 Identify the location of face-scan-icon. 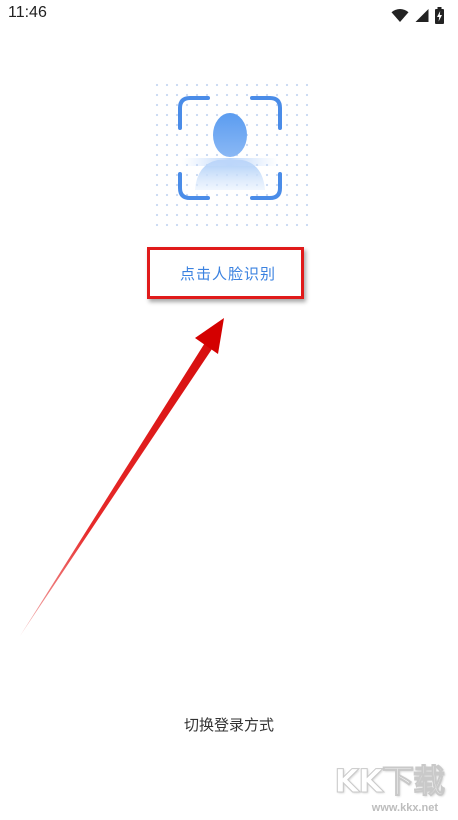
(230, 154).